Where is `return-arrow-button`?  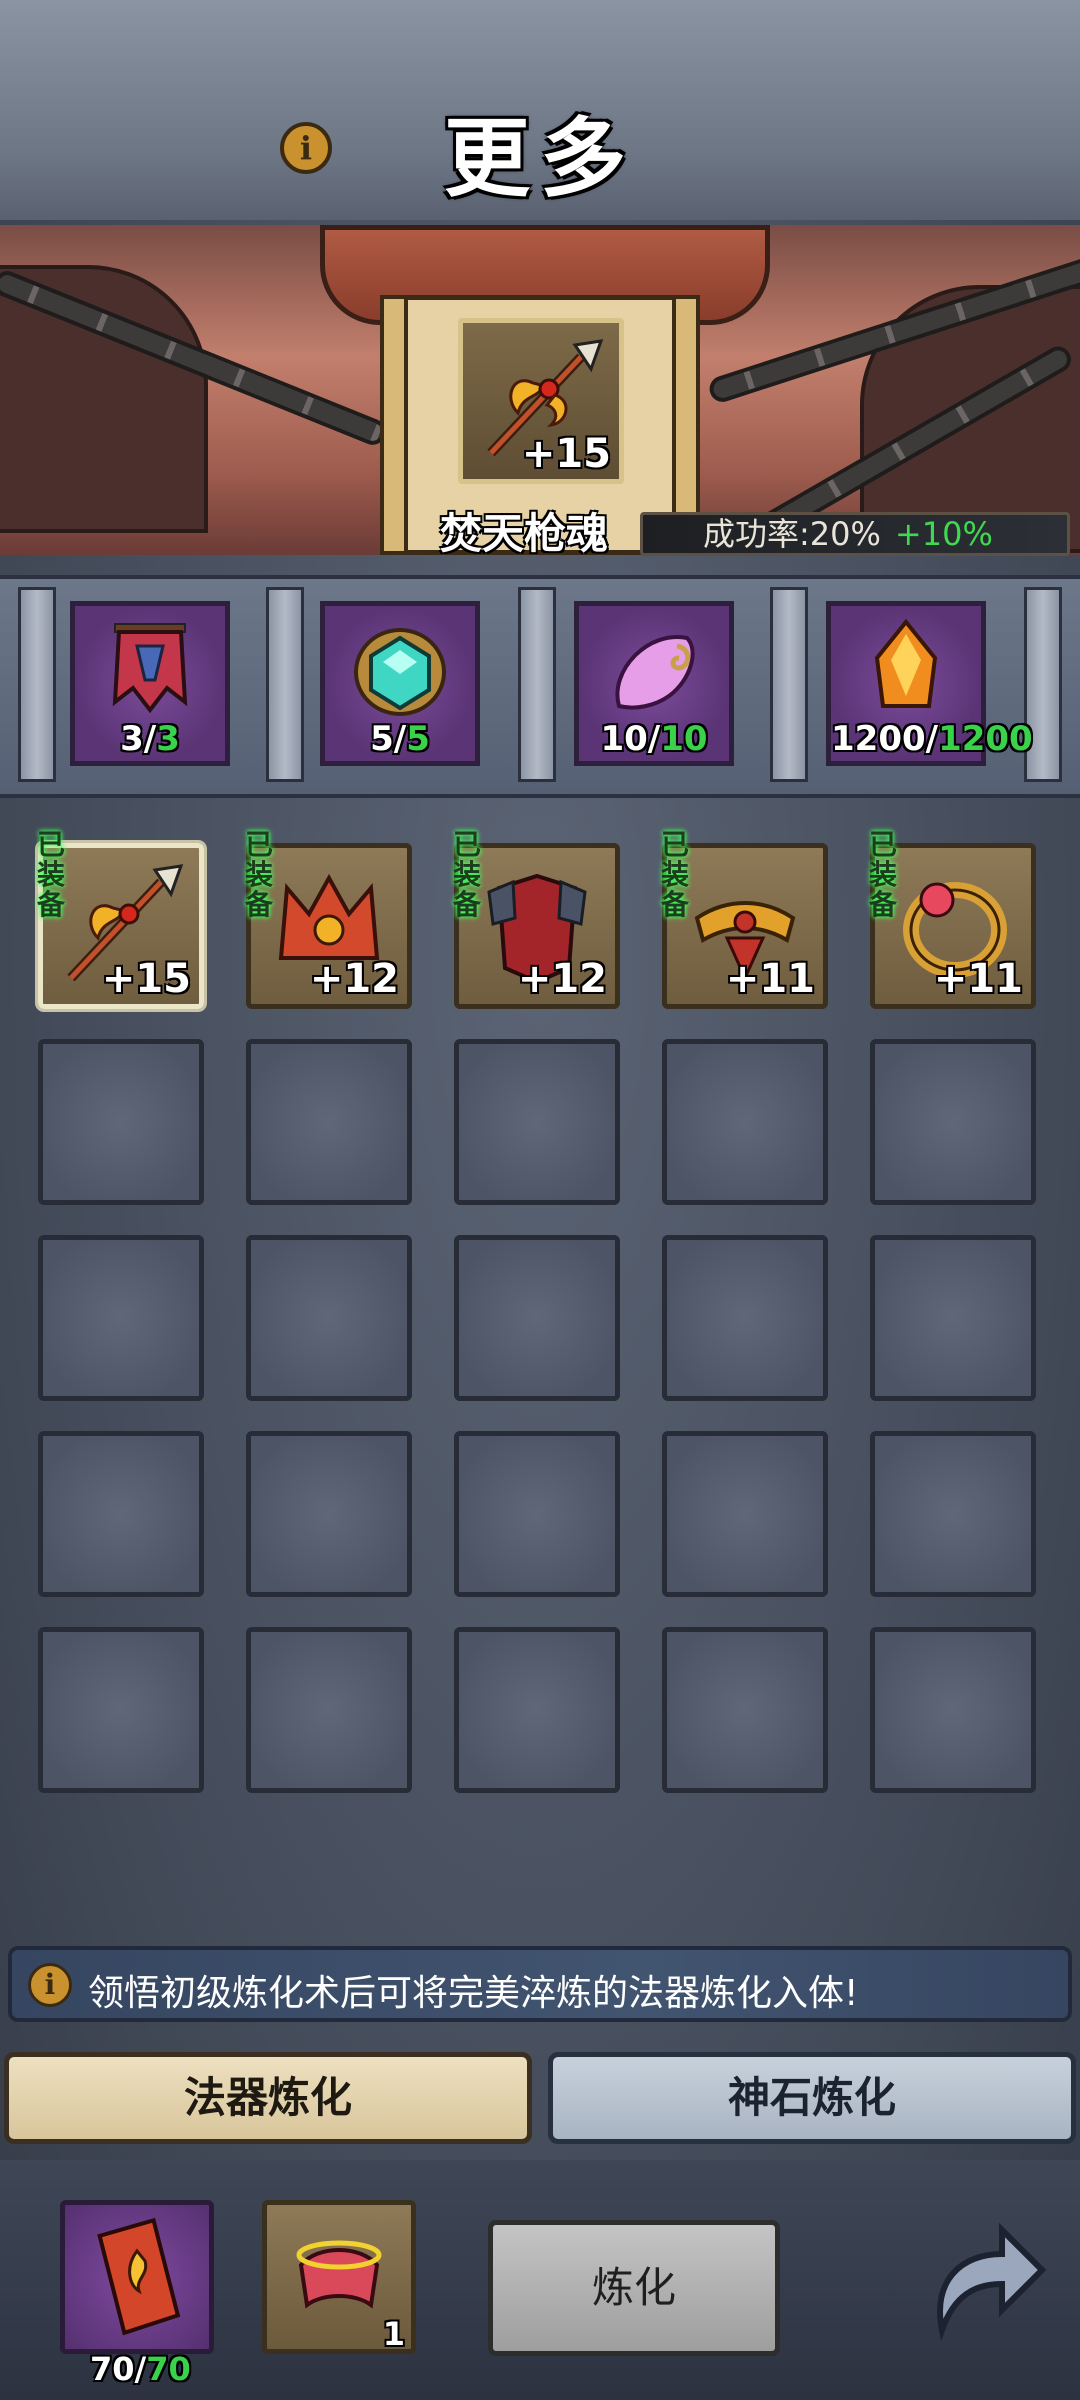 return-arrow-button is located at coordinates (982, 2280).